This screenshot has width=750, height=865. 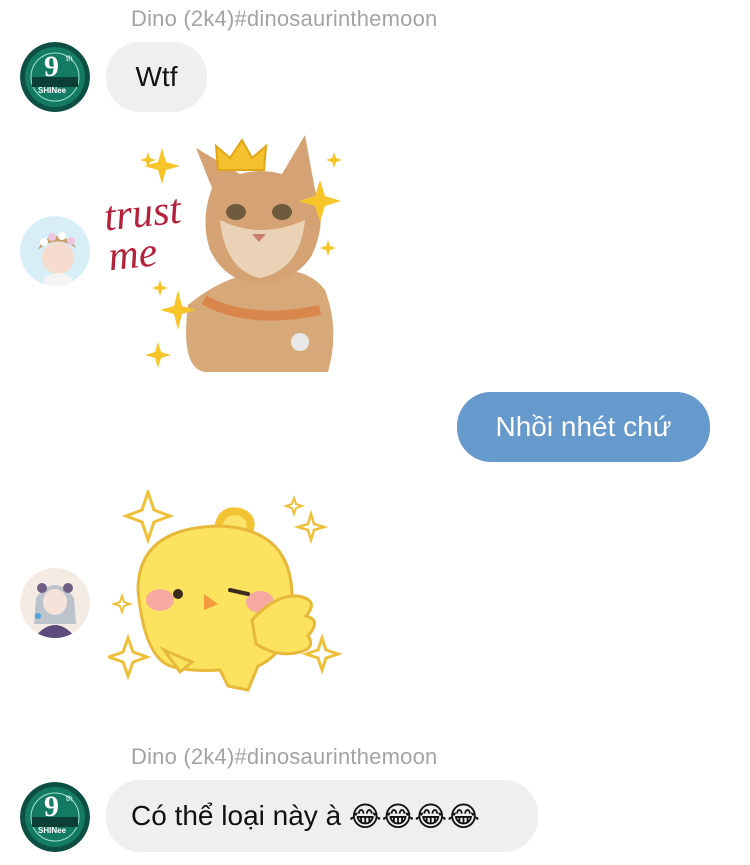 I want to click on message-text: Wtf, so click(x=156, y=76).